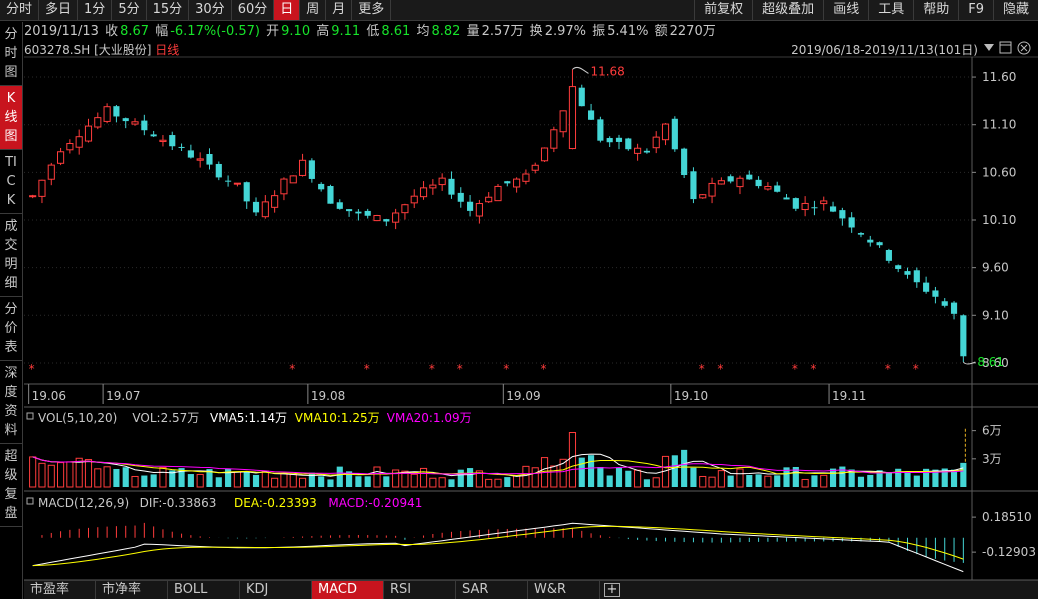  I want to click on date-tick-label: 19.09, so click(523, 396).